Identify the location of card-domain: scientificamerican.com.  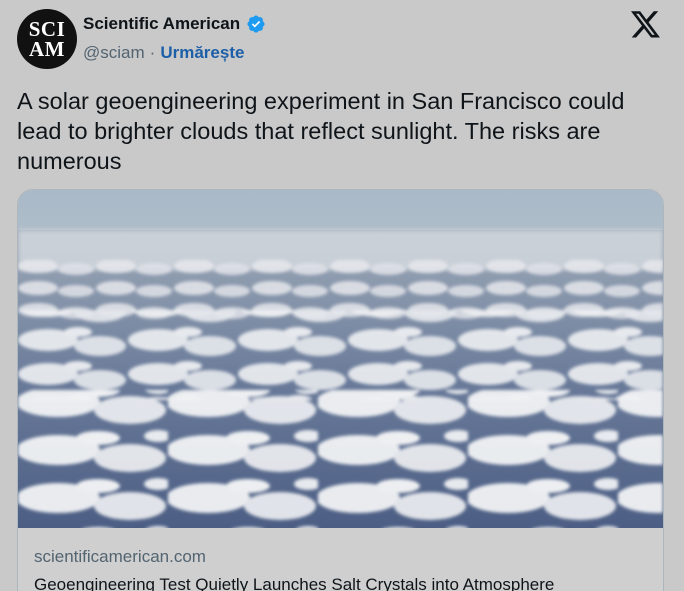
(120, 557).